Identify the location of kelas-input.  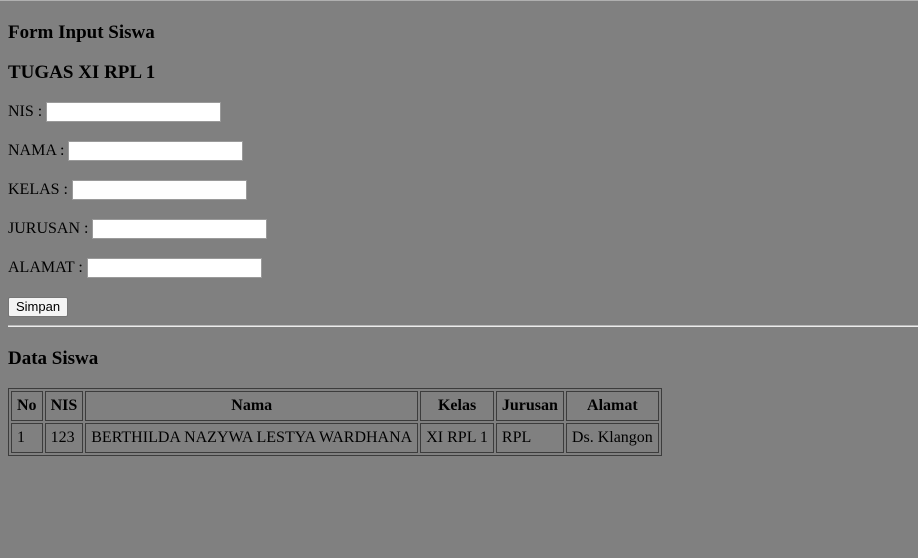
(159, 190).